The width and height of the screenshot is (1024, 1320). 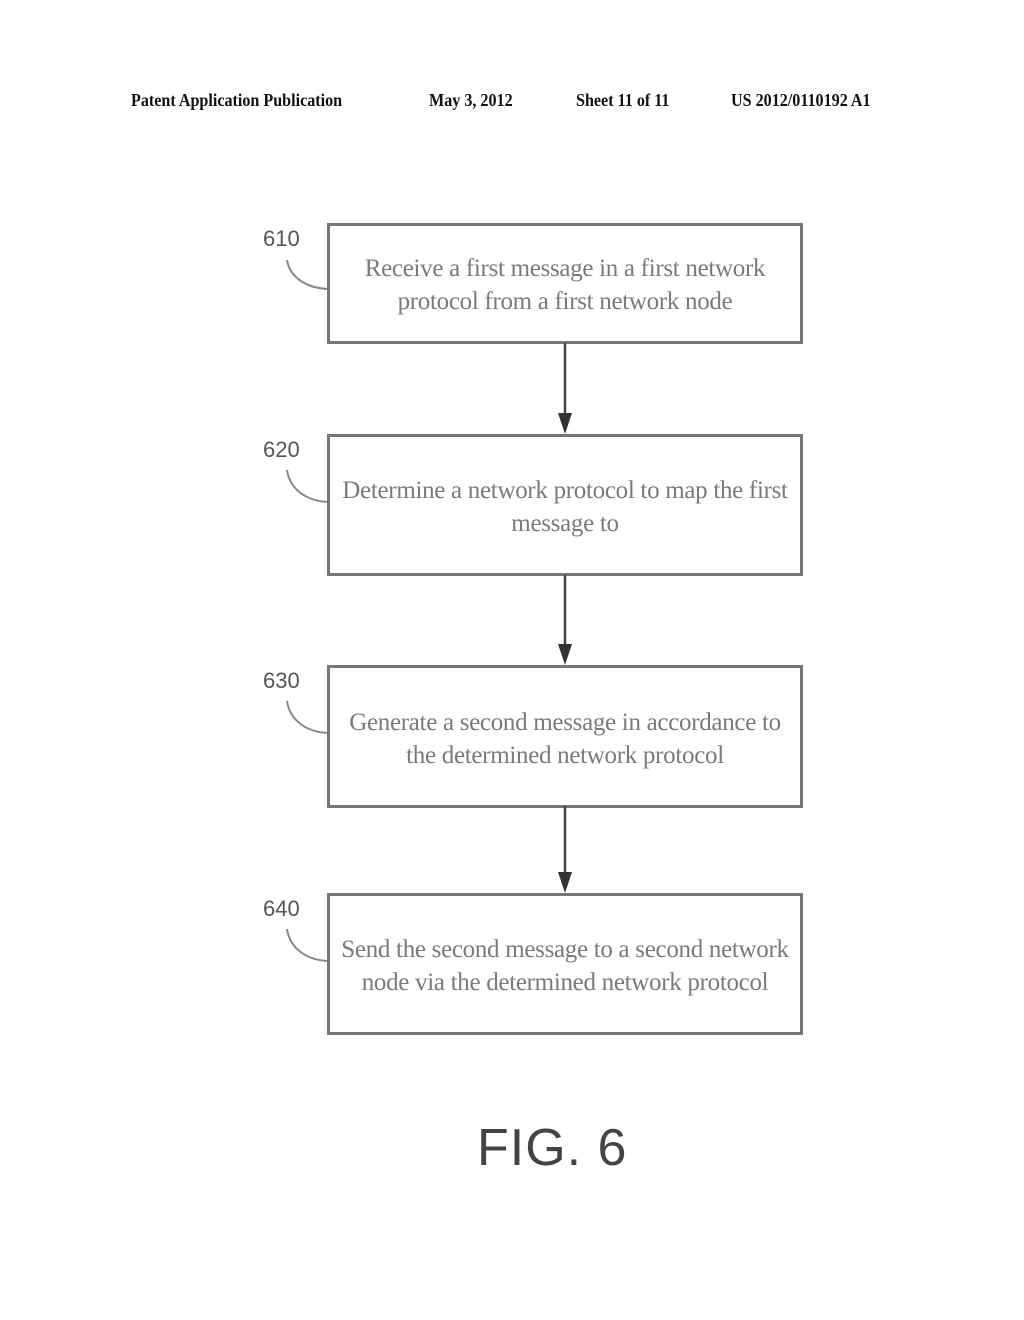 What do you see at coordinates (565, 301) in the screenshot?
I see `step-610-text-line2: protocol from a first network node` at bounding box center [565, 301].